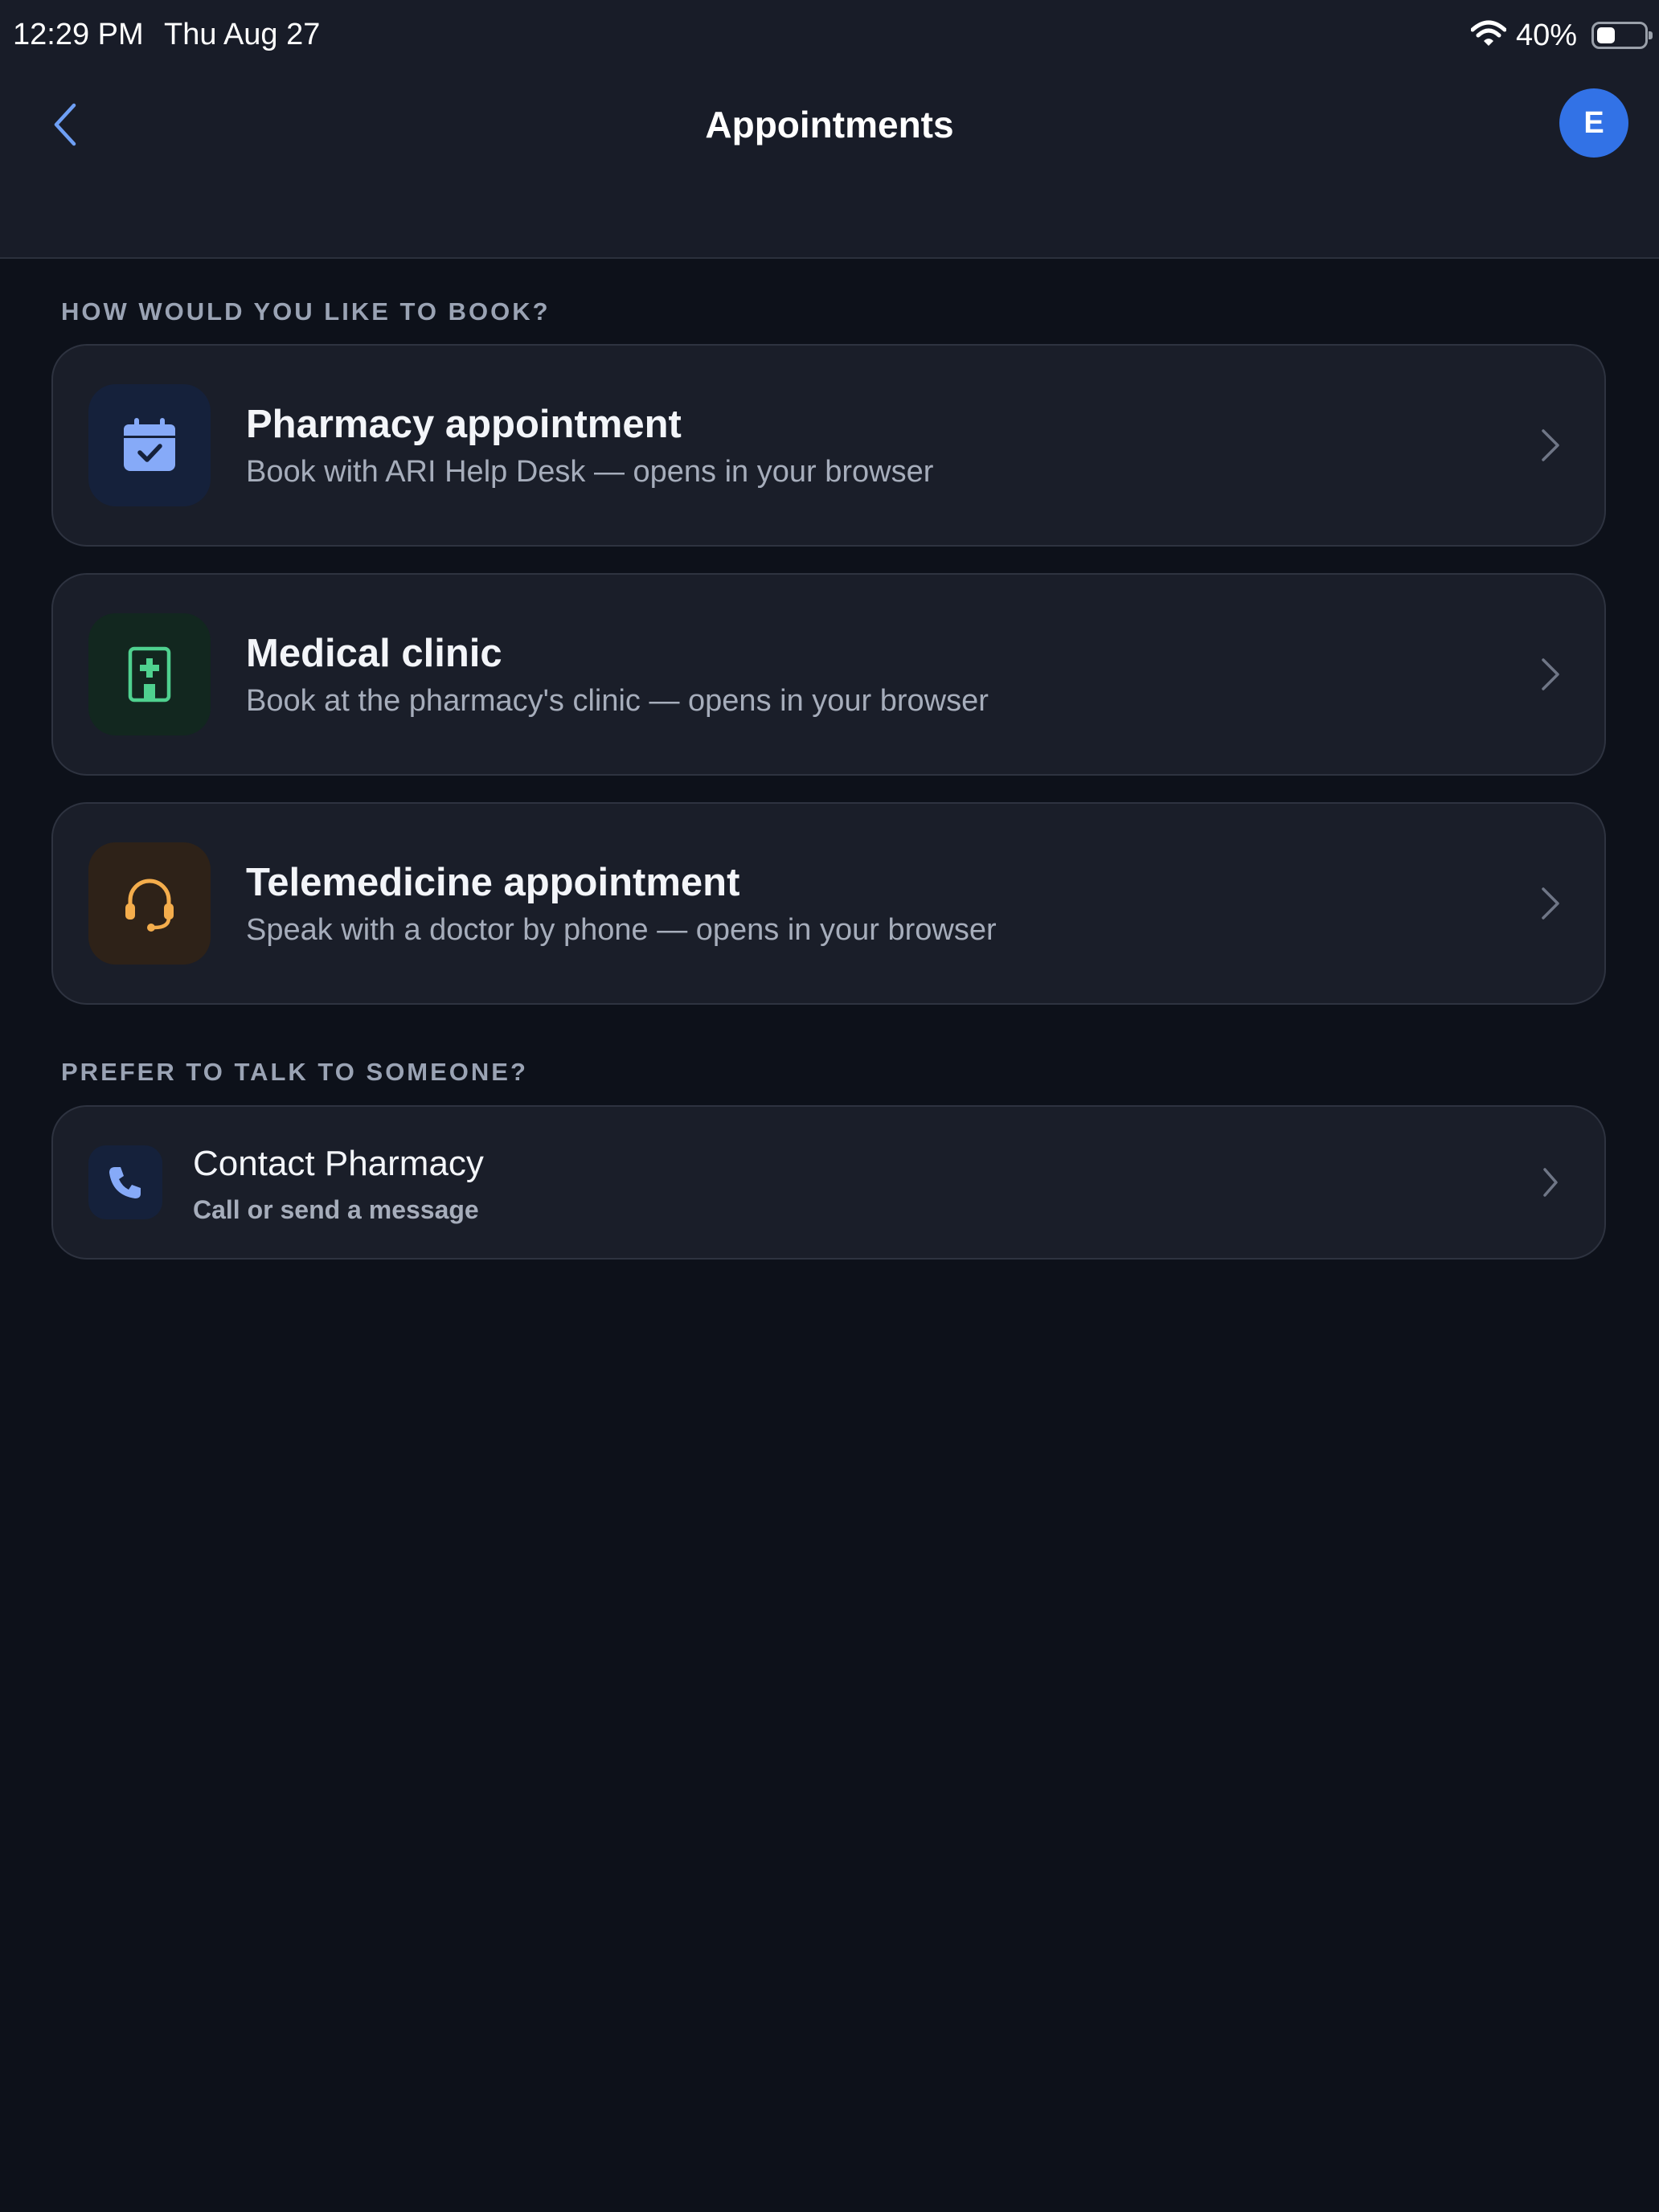 The width and height of the screenshot is (1659, 2212). Describe the element at coordinates (828, 1182) in the screenshot. I see `contact-pharmacy-card: Contact Pharmacy Call or send a message` at that location.